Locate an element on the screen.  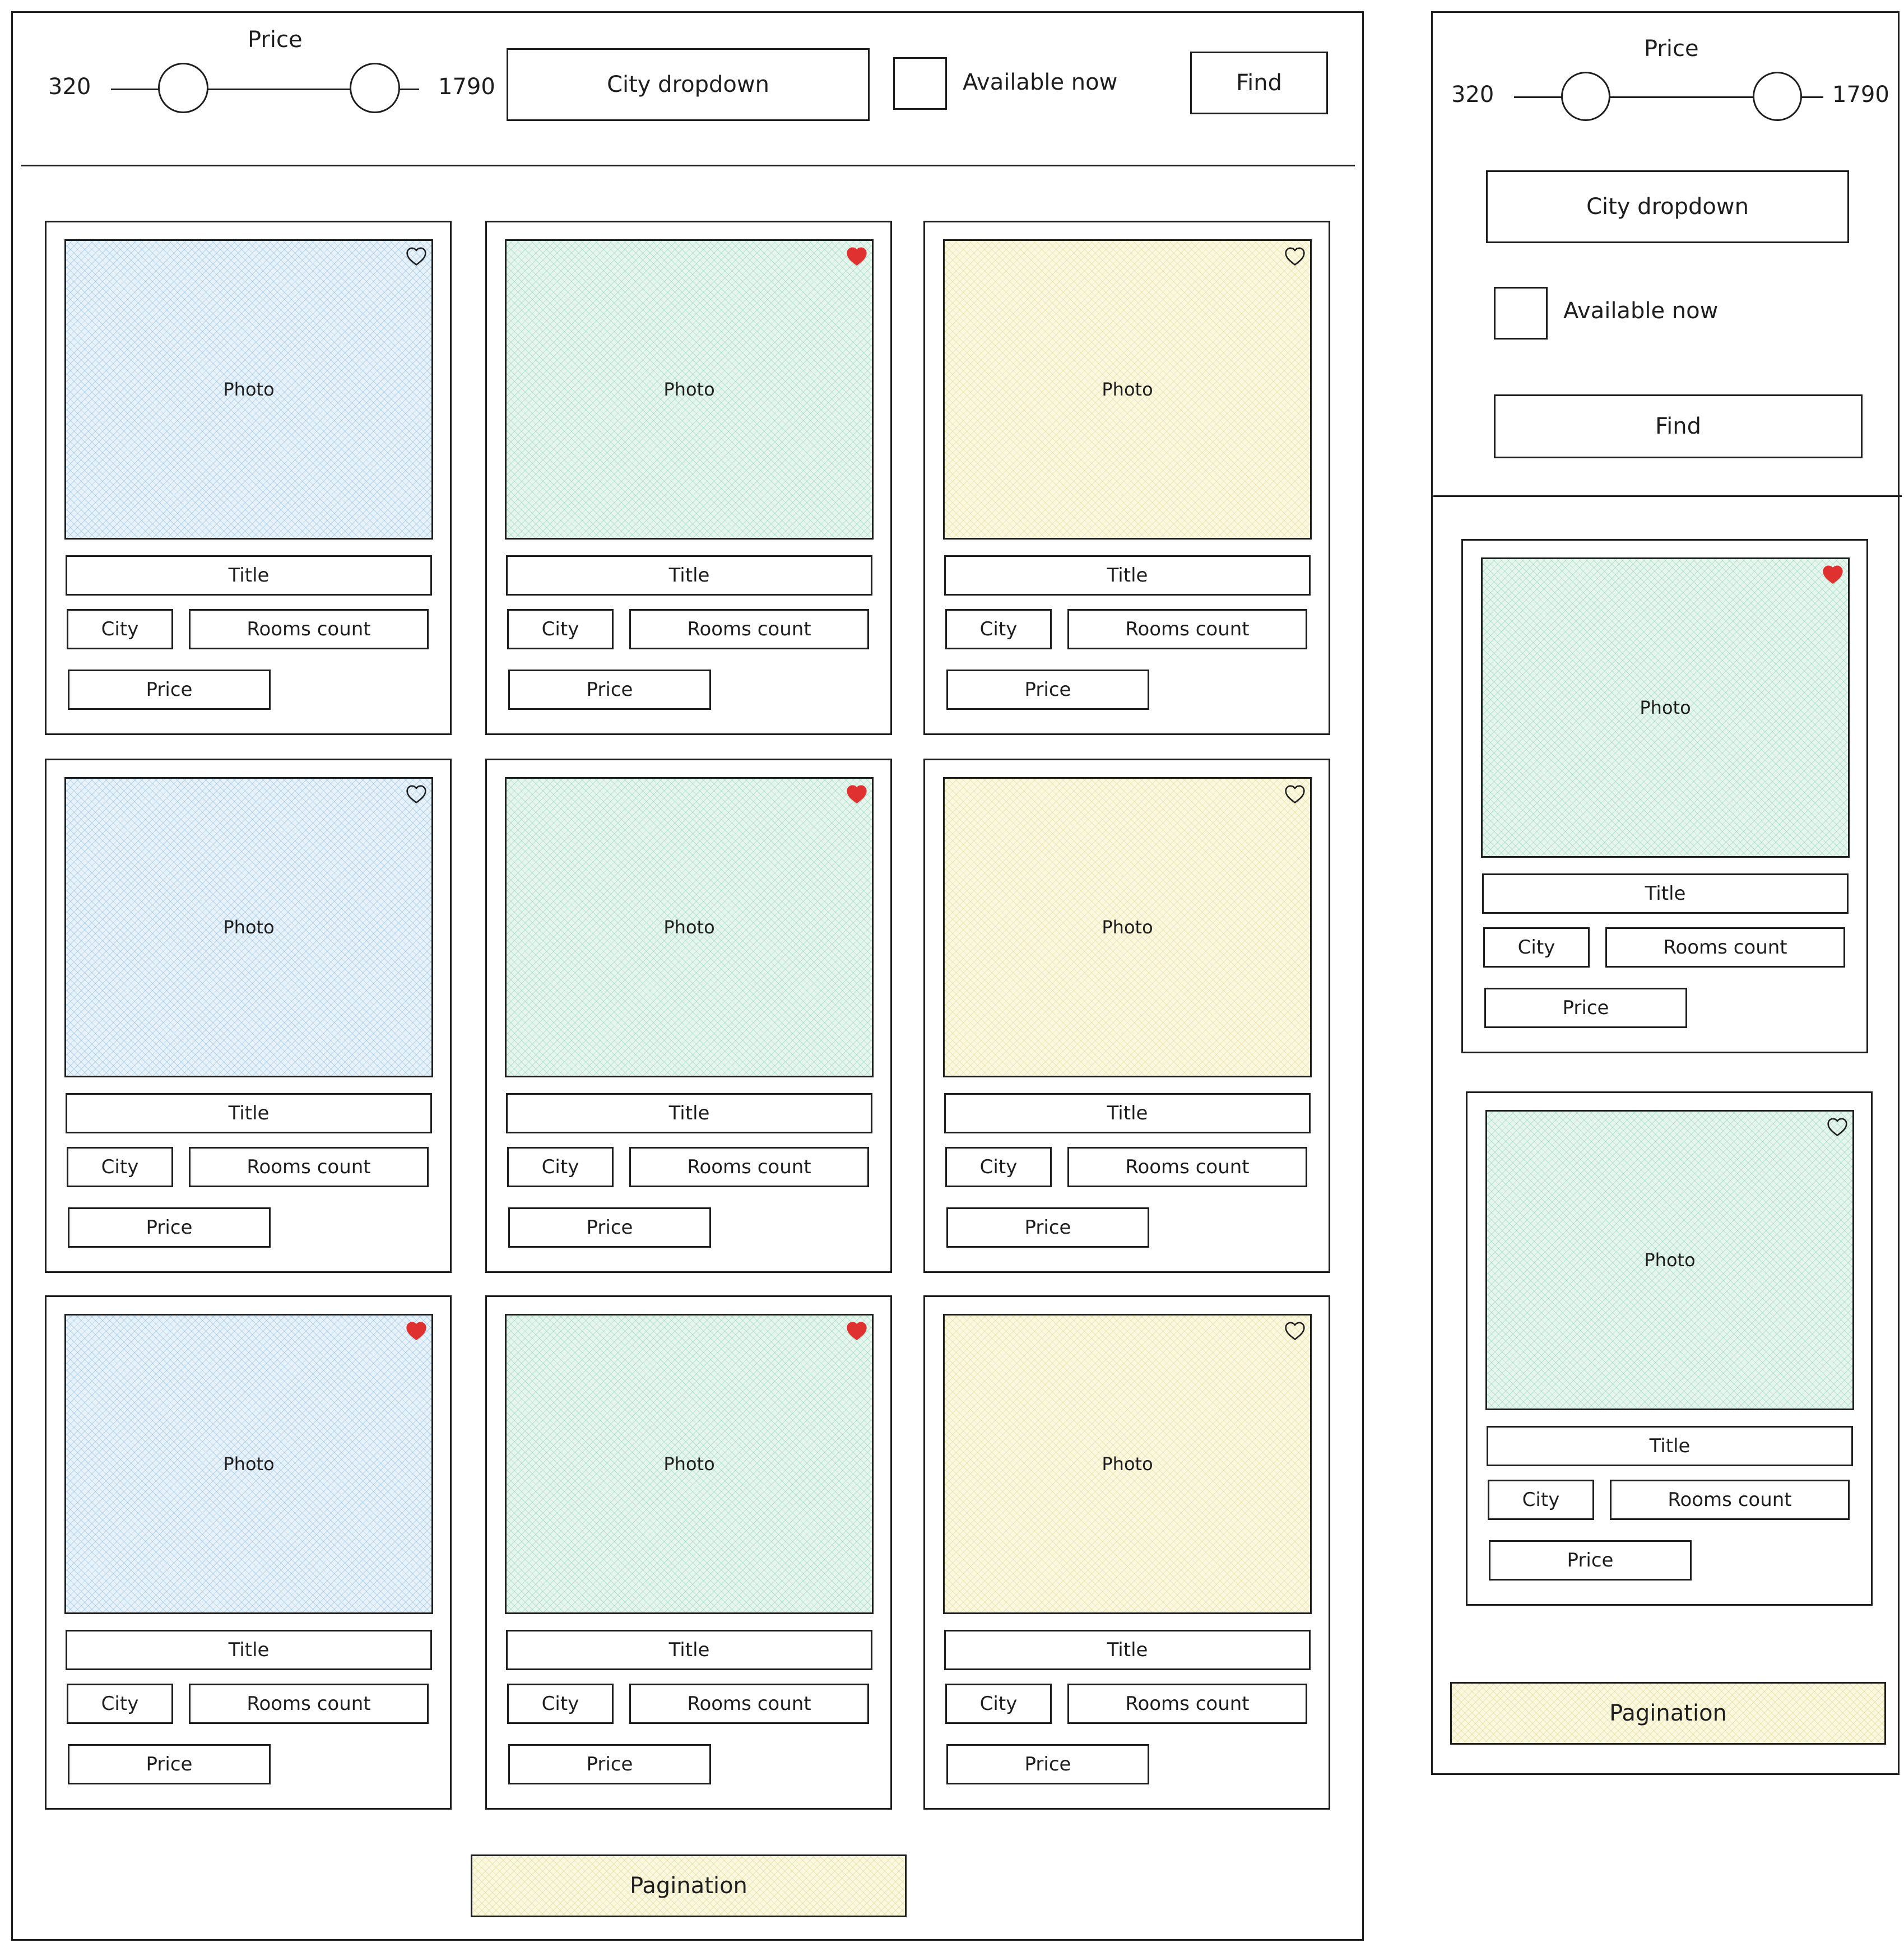
available-now-checkbox is located at coordinates (920, 83).